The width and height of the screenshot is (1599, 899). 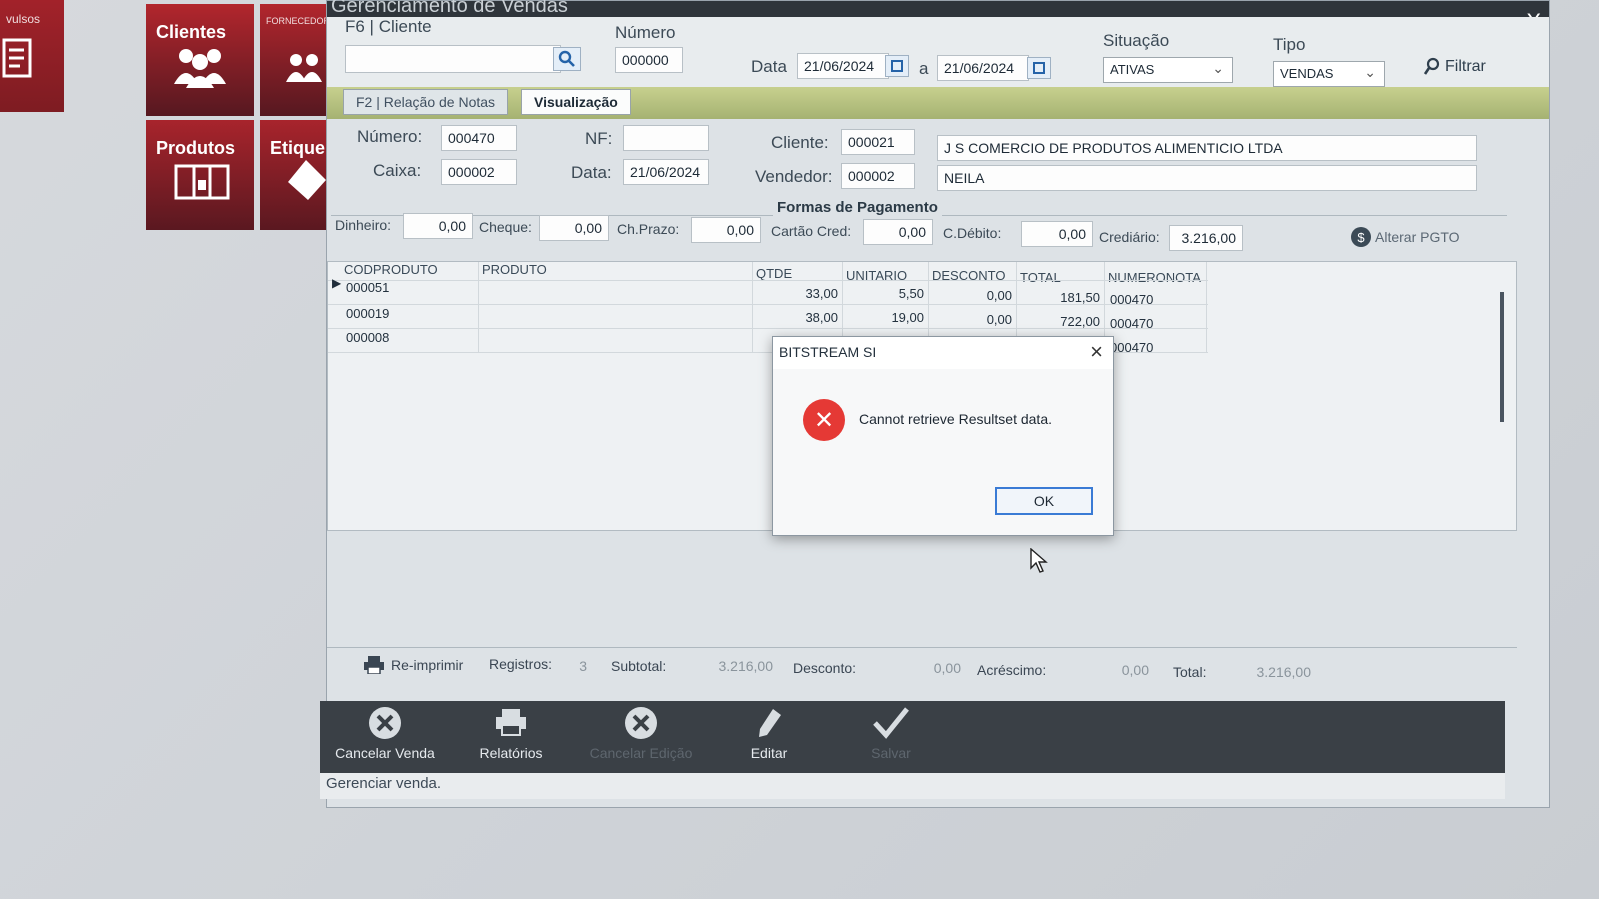 I want to click on calendar-from-button, so click(x=897, y=66).